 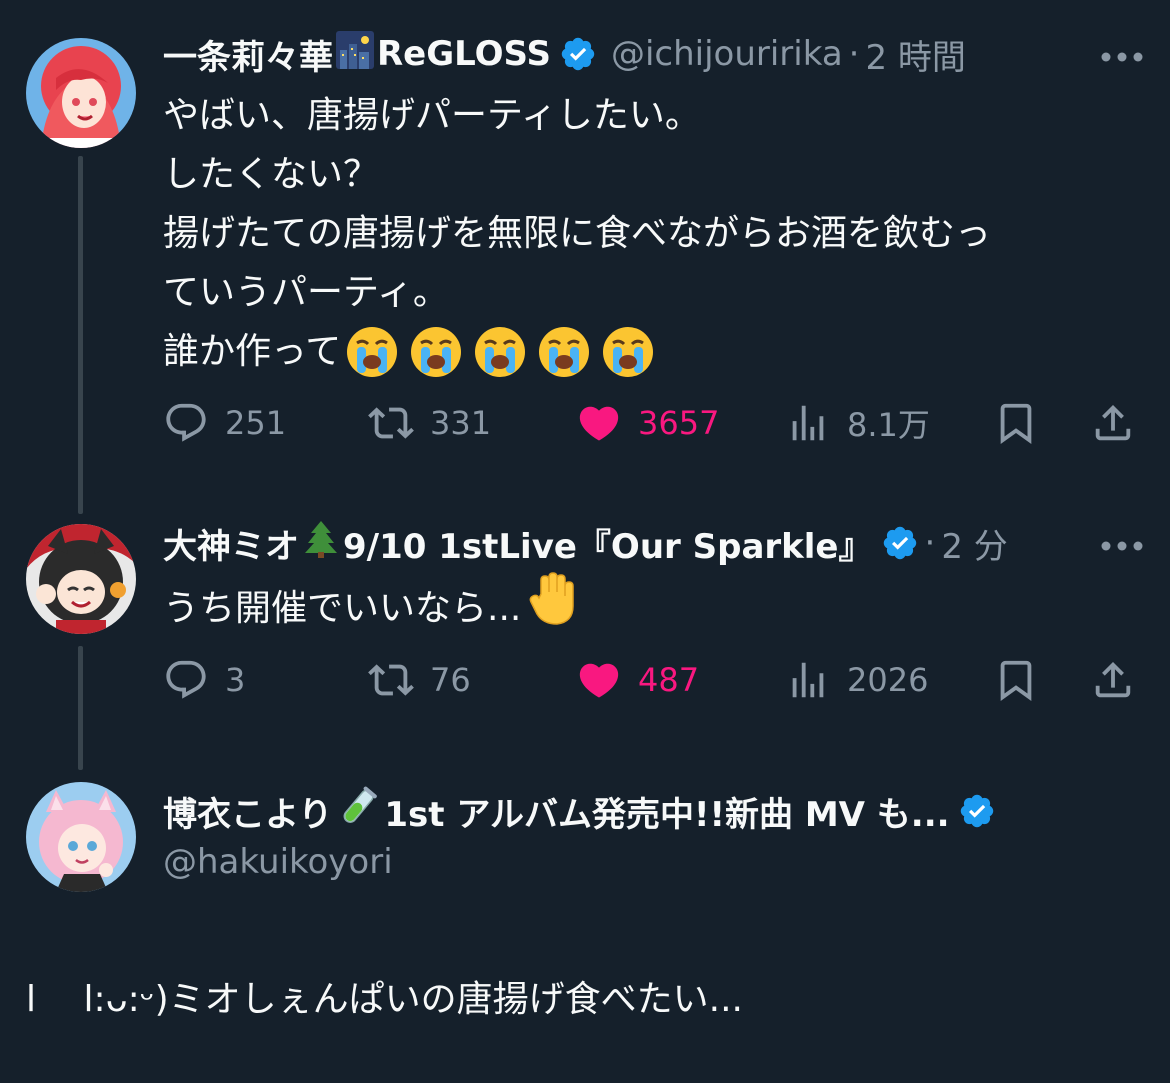 What do you see at coordinates (500, 352) in the screenshot?
I see `crying-face-emoji-icon` at bounding box center [500, 352].